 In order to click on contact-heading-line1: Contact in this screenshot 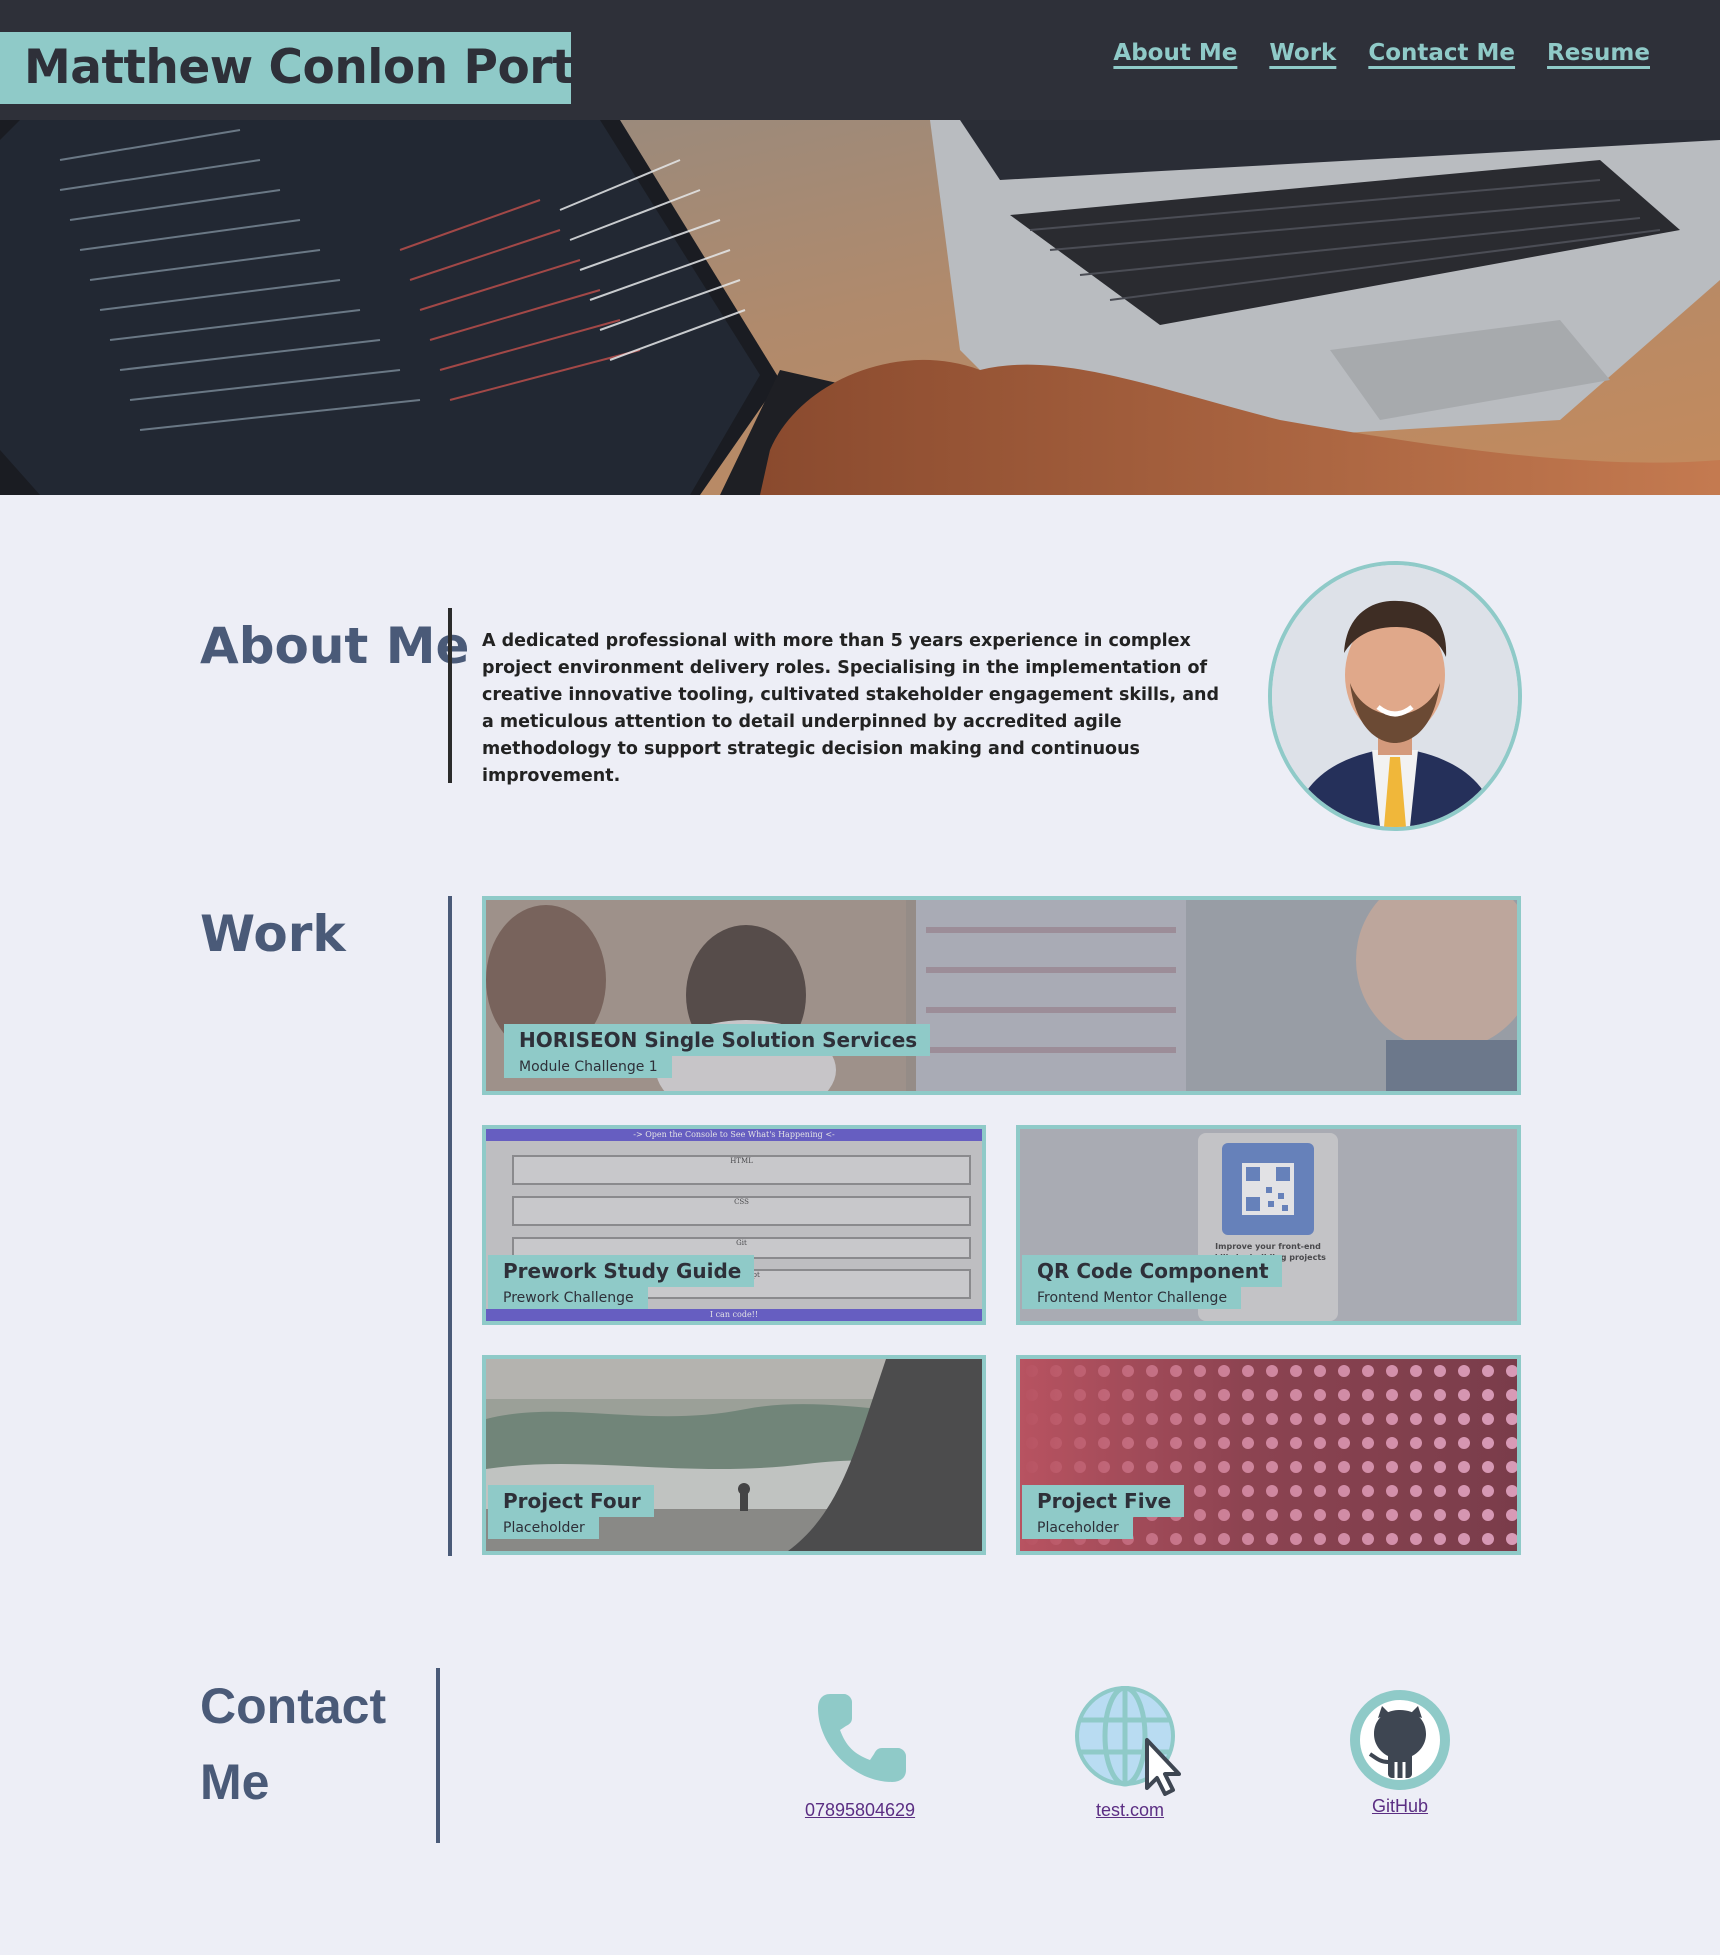, I will do `click(293, 1706)`.